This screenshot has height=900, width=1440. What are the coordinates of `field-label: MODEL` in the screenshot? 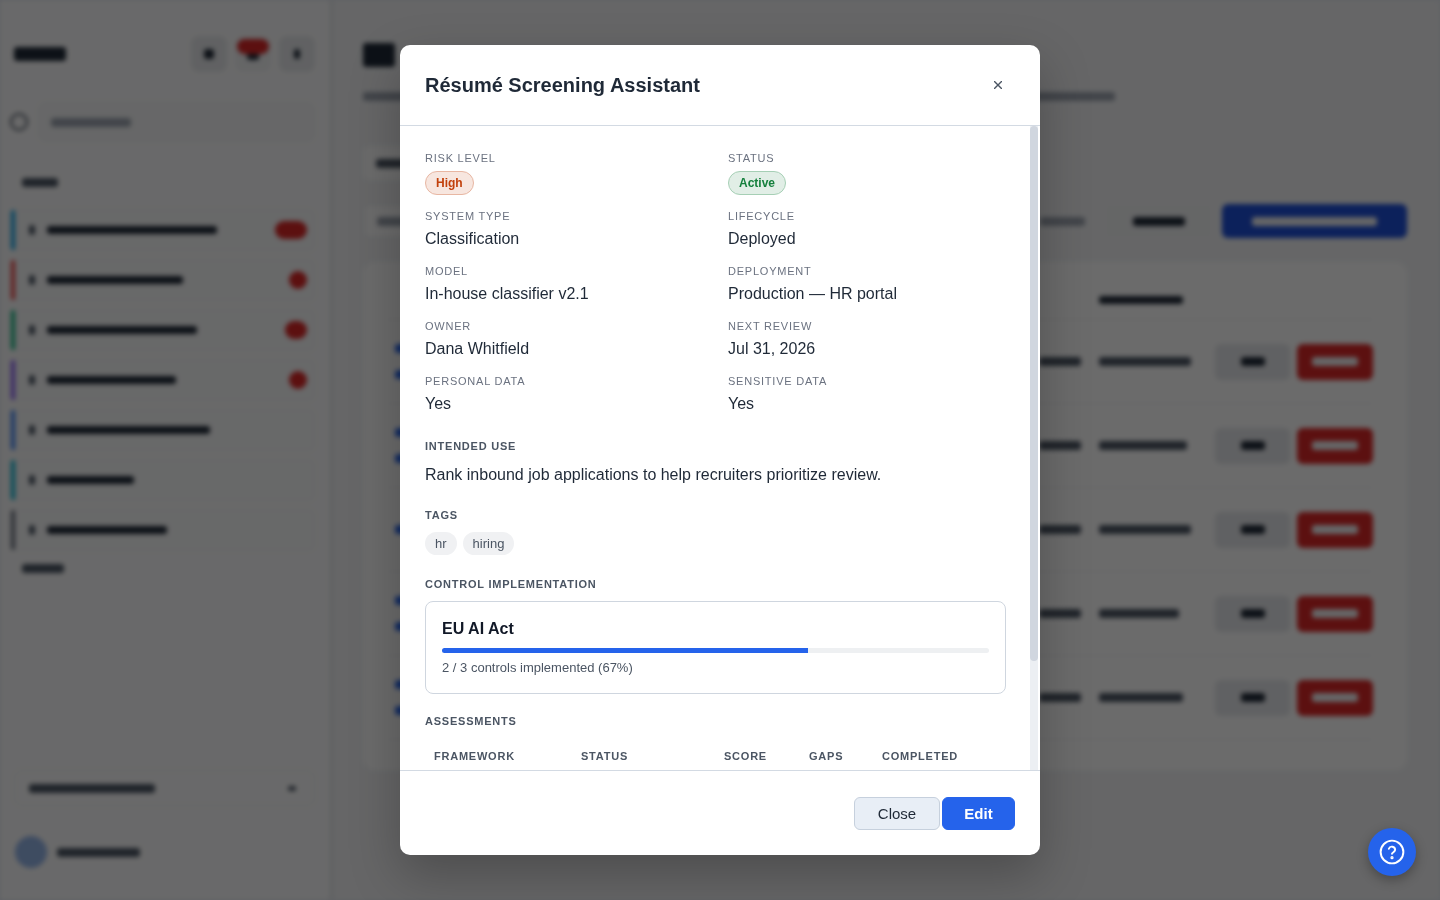 It's located at (447, 271).